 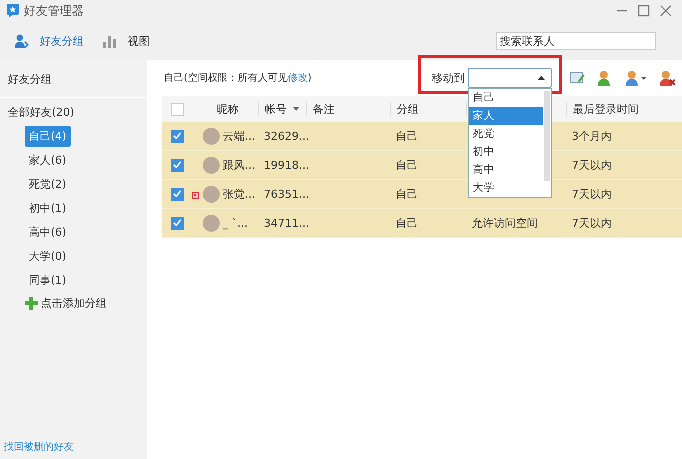 What do you see at coordinates (238, 78) in the screenshot?
I see `group-permission-text: 自己(空间权限：所有人可见修改)` at bounding box center [238, 78].